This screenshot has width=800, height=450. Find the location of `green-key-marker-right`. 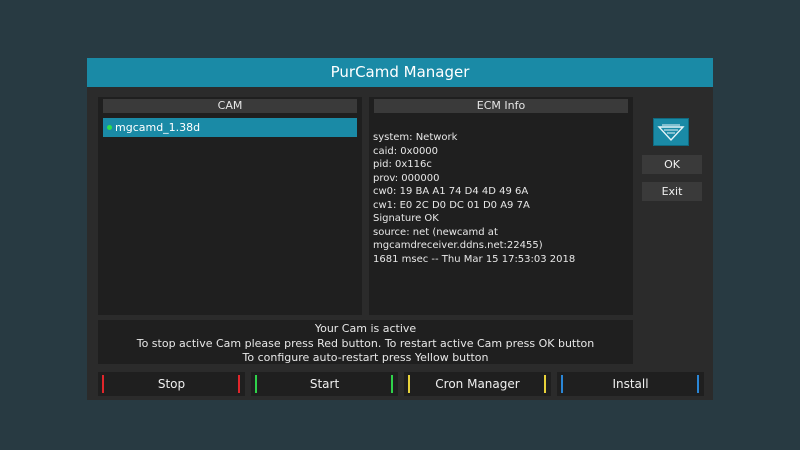

green-key-marker-right is located at coordinates (392, 384).